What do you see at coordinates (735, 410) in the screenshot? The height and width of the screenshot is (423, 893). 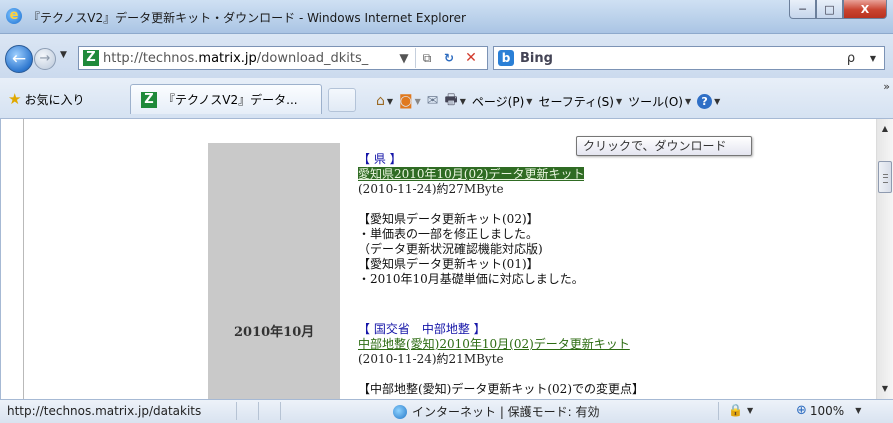 I see `lock-icon: 🔒` at bounding box center [735, 410].